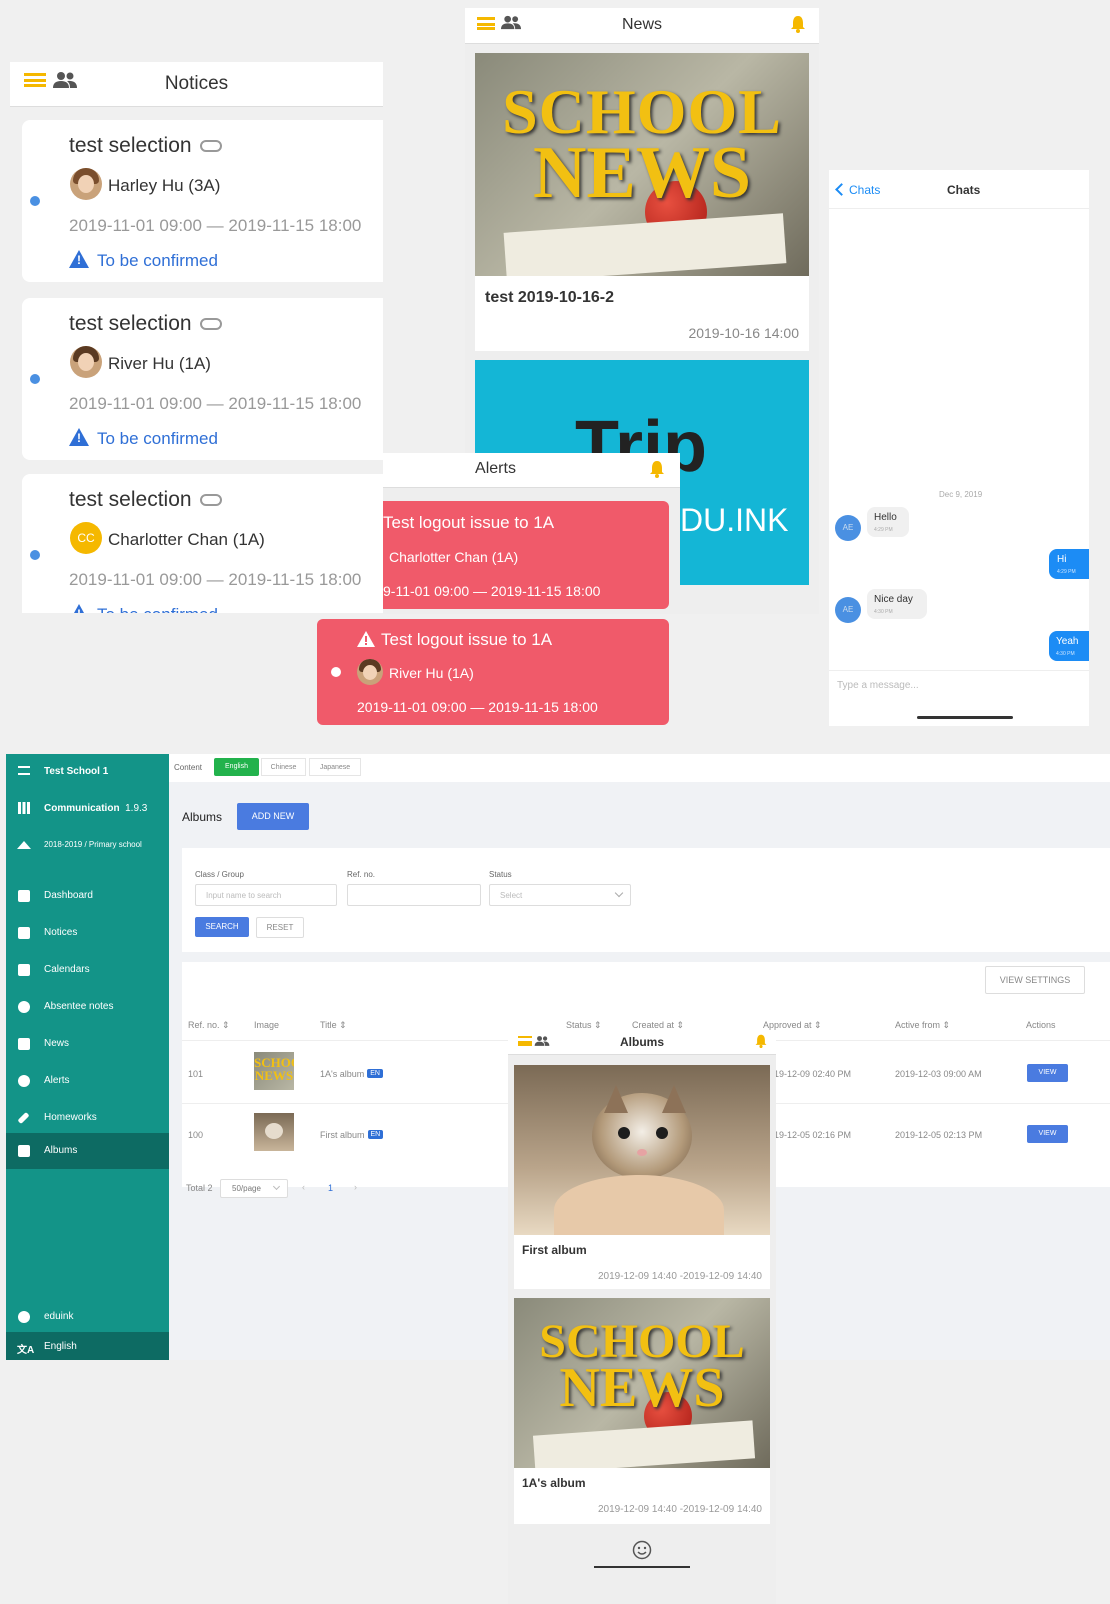  What do you see at coordinates (642, 164) in the screenshot?
I see `news-image: SCHOOL NEWS` at bounding box center [642, 164].